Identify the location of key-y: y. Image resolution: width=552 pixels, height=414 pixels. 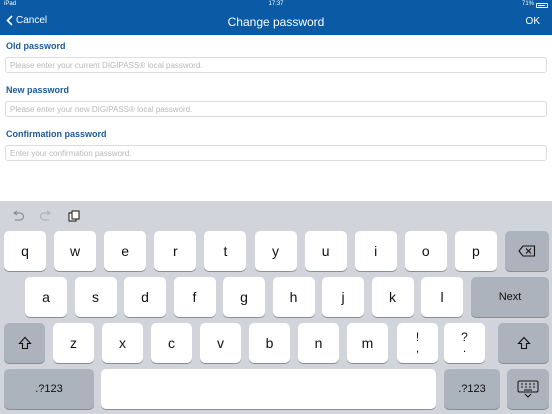
(275, 251).